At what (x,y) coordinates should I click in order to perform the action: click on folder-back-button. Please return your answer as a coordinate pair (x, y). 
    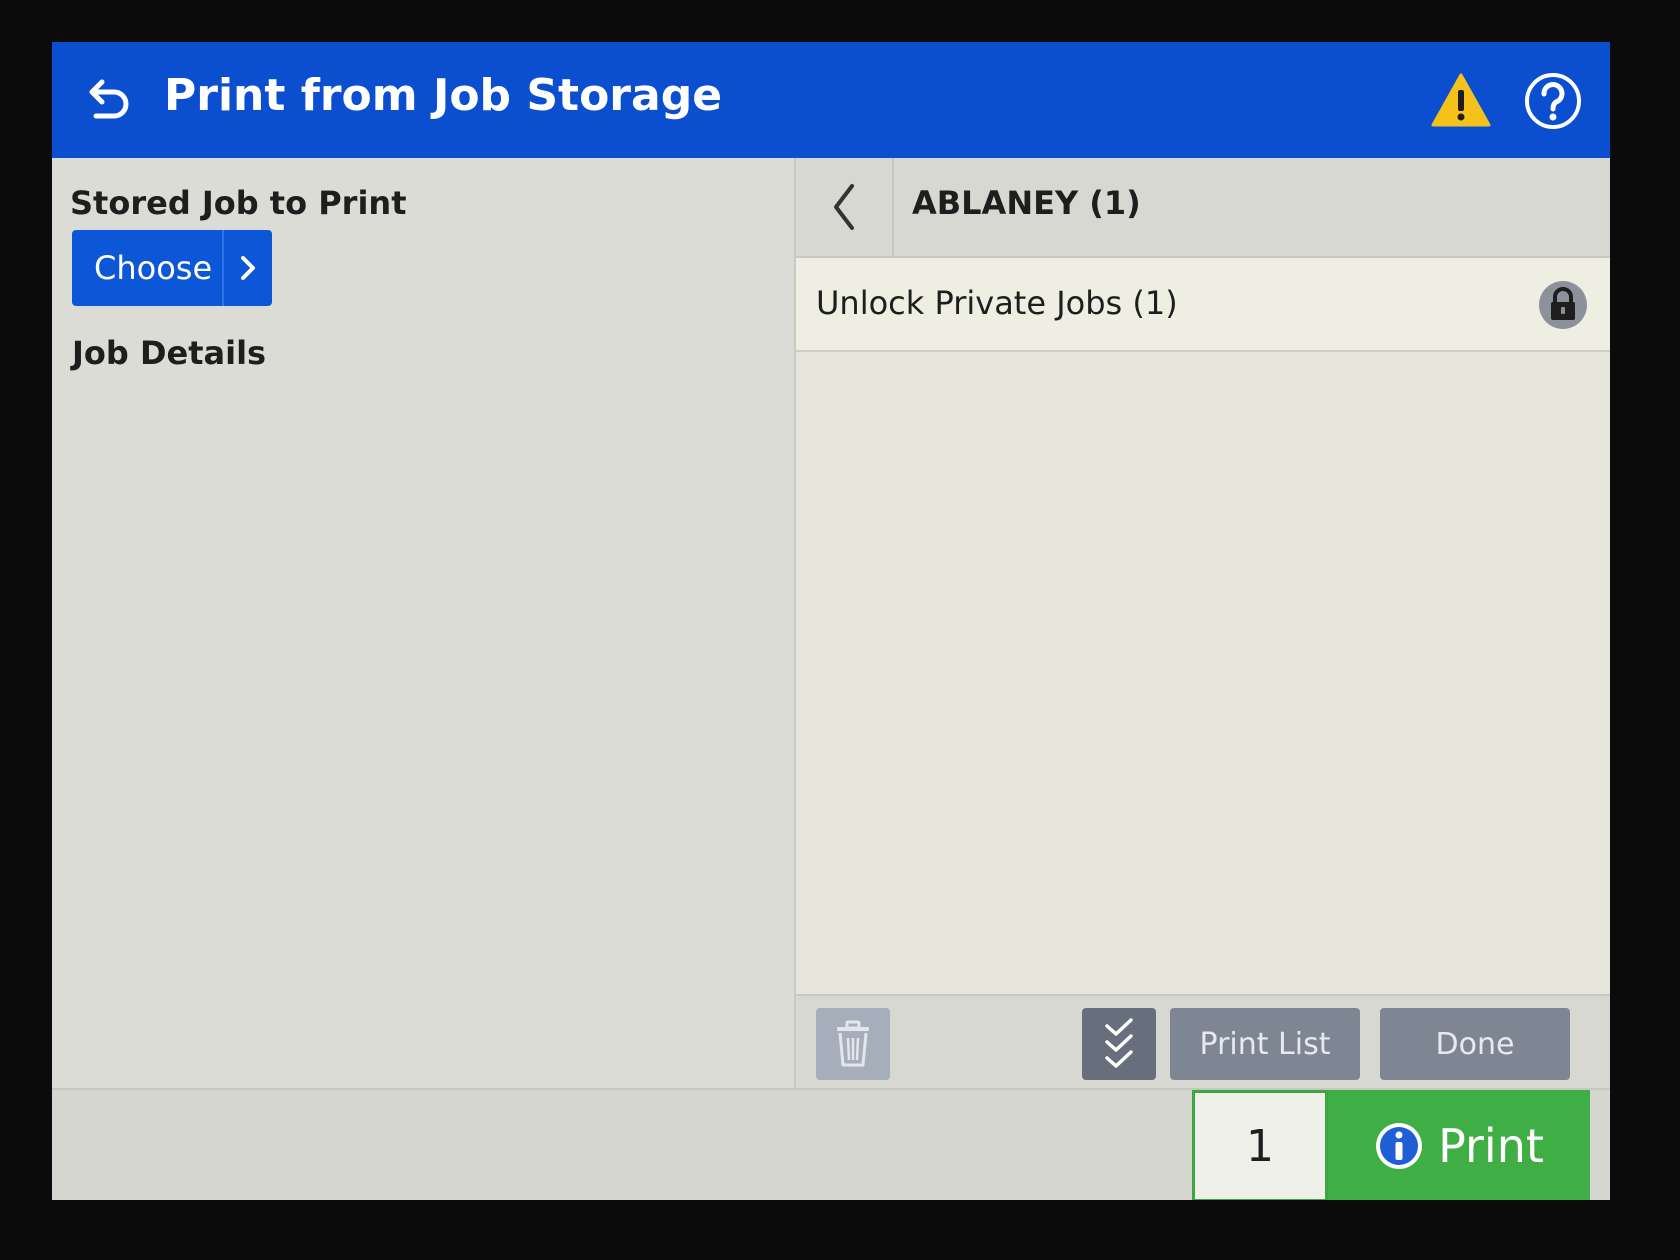
    Looking at the image, I should click on (845, 207).